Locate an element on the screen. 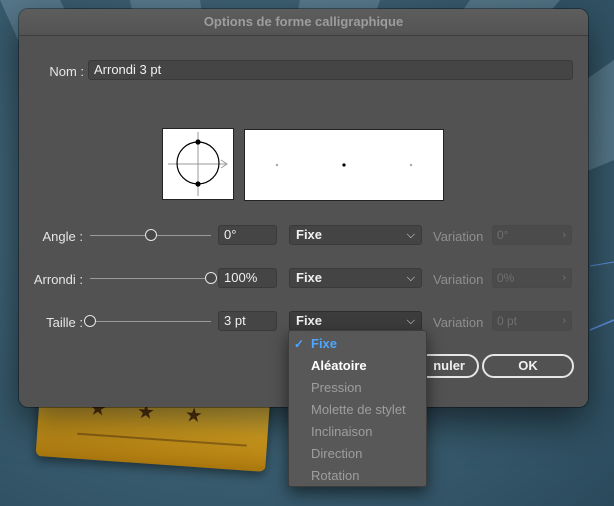 The width and height of the screenshot is (614, 506). size-mode-select: Fixe ⌵ is located at coordinates (355, 321).